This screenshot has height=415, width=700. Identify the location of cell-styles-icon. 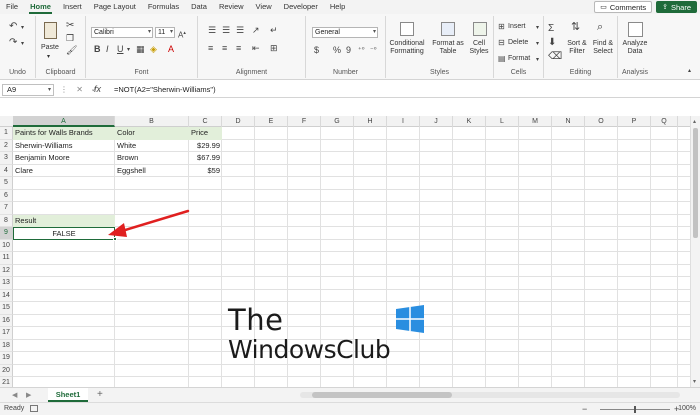
(480, 29).